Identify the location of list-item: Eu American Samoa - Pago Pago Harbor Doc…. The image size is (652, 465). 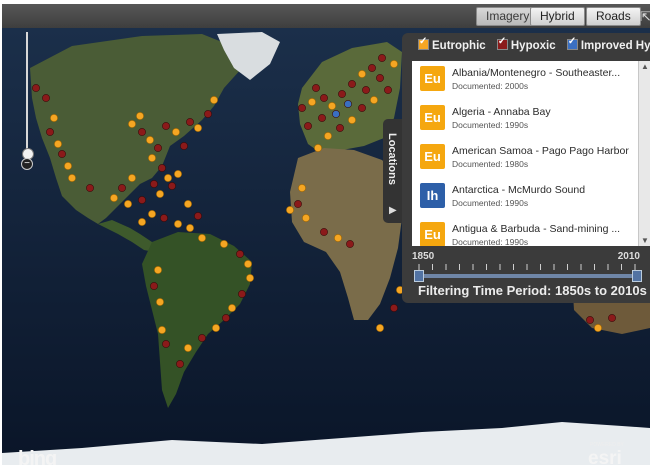
(525, 158).